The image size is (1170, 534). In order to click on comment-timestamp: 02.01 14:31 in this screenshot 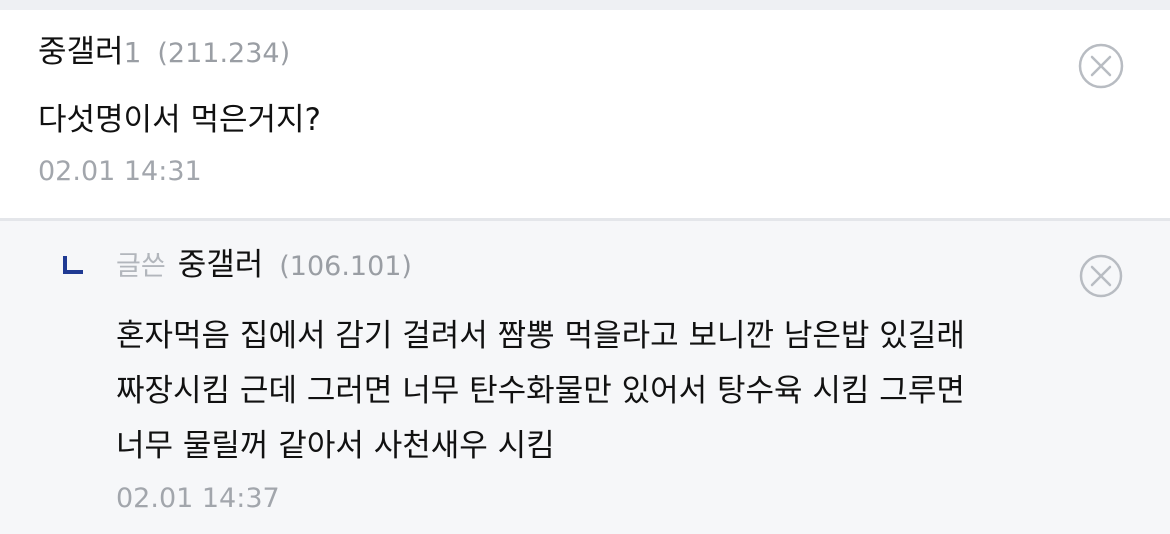, I will do `click(120, 171)`.